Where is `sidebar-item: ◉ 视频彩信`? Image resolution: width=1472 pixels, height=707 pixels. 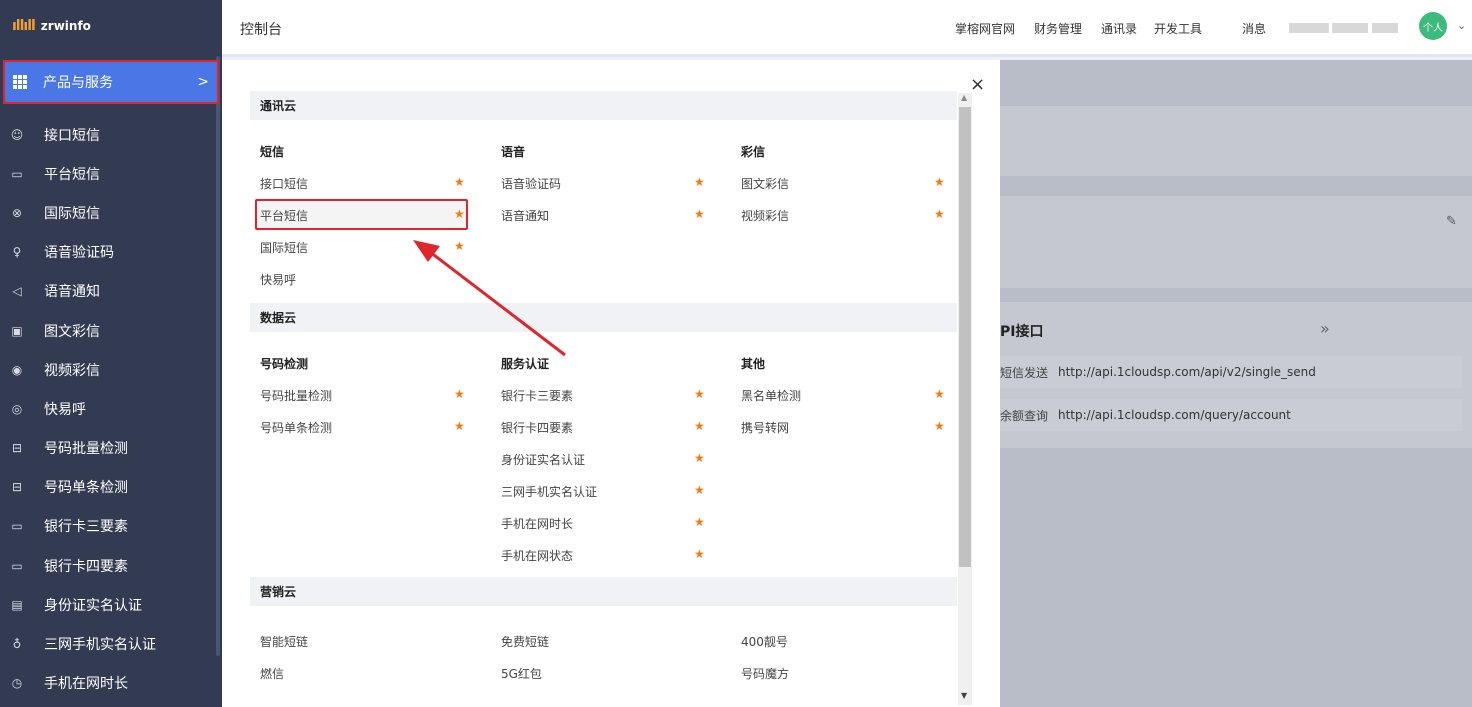 sidebar-item: ◉ 视频彩信 is located at coordinates (107, 369).